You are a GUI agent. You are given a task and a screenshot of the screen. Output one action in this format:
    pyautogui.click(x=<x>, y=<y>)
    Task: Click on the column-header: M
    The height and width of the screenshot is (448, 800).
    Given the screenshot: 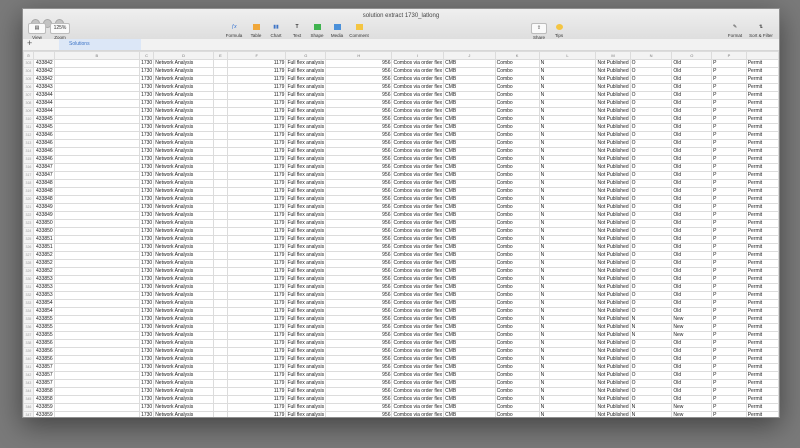 What is the action you would take?
    pyautogui.click(x=613, y=55)
    